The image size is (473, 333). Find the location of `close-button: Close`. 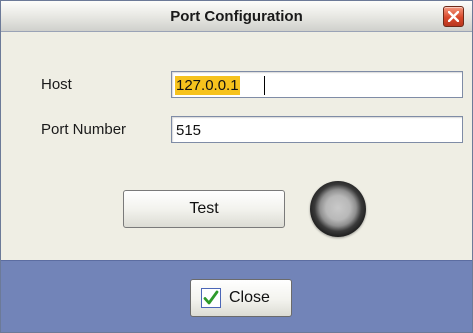

close-button: Close is located at coordinates (241, 298).